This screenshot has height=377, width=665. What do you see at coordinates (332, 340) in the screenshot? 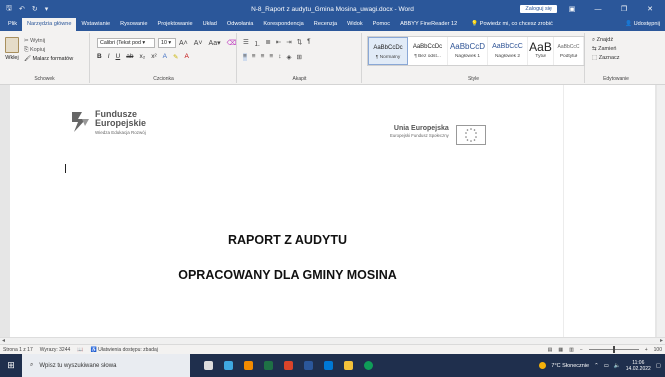
I see `horizontal-scrollbar: ◂ ▸` at bounding box center [332, 340].